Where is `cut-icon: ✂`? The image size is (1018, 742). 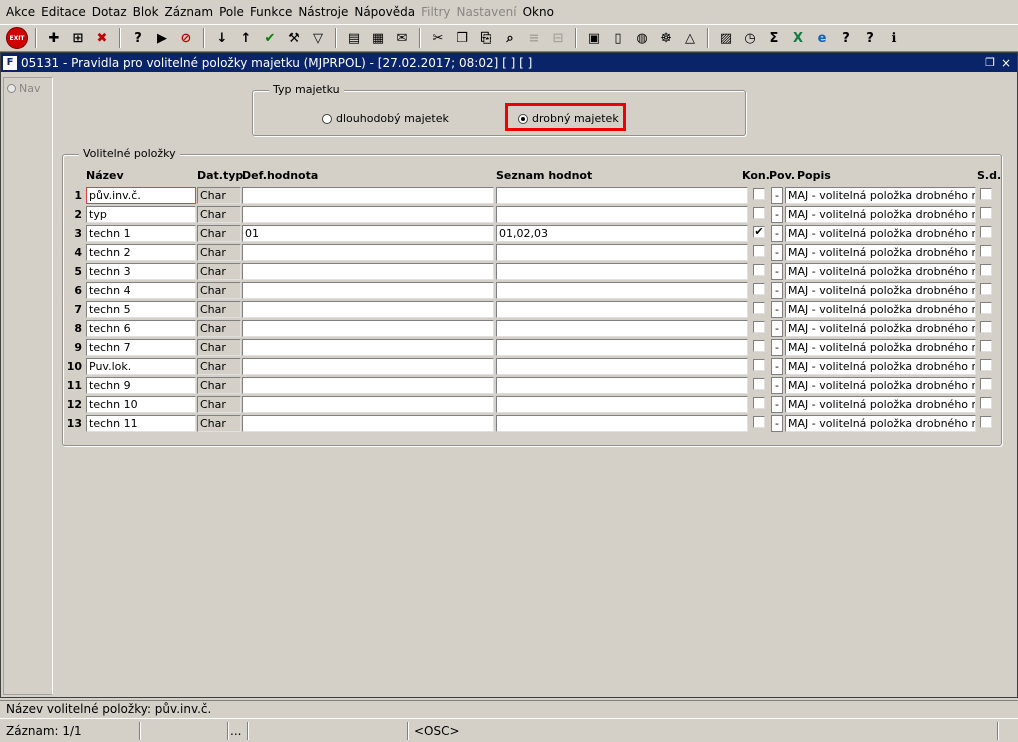 cut-icon: ✂ is located at coordinates (438, 38).